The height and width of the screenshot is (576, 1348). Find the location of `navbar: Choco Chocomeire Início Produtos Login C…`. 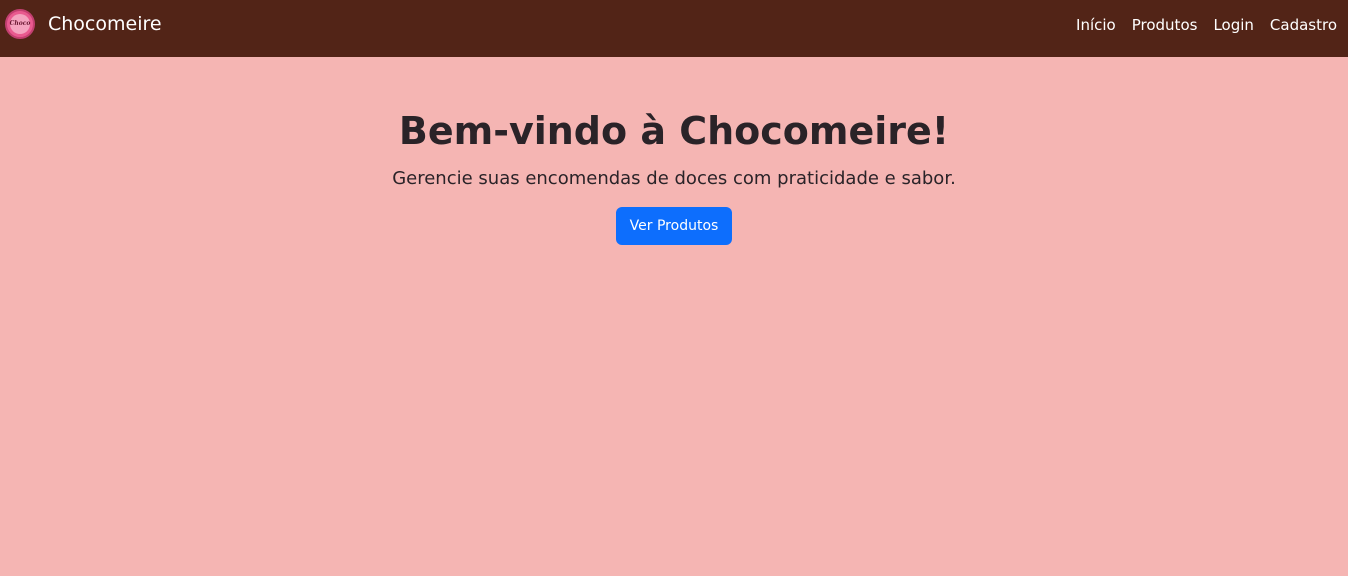

navbar: Choco Chocomeire Início Produtos Login C… is located at coordinates (674, 28).